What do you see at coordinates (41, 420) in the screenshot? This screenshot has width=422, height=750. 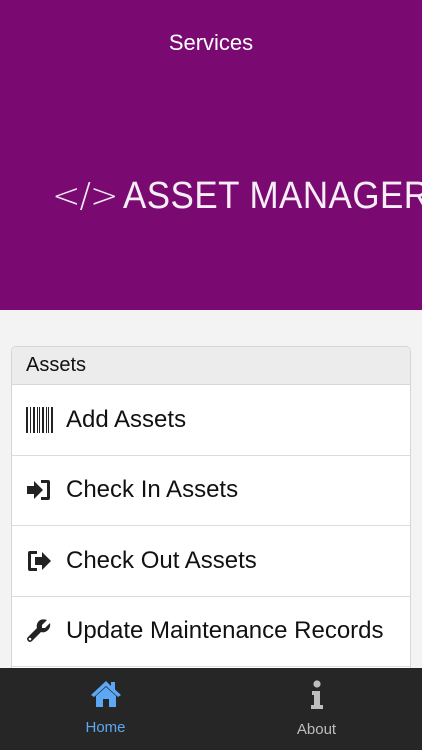 I see `barcode-icon` at bounding box center [41, 420].